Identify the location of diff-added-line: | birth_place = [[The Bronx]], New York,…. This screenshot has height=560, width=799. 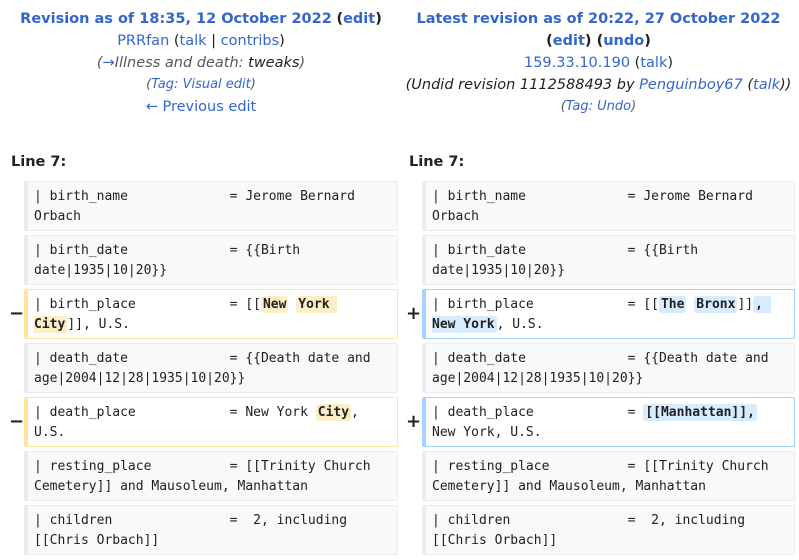
(608, 314).